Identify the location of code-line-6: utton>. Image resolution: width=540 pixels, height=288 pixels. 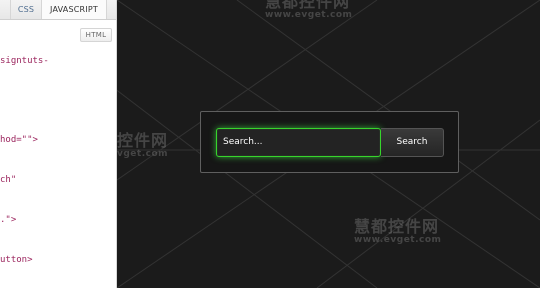
(16, 260).